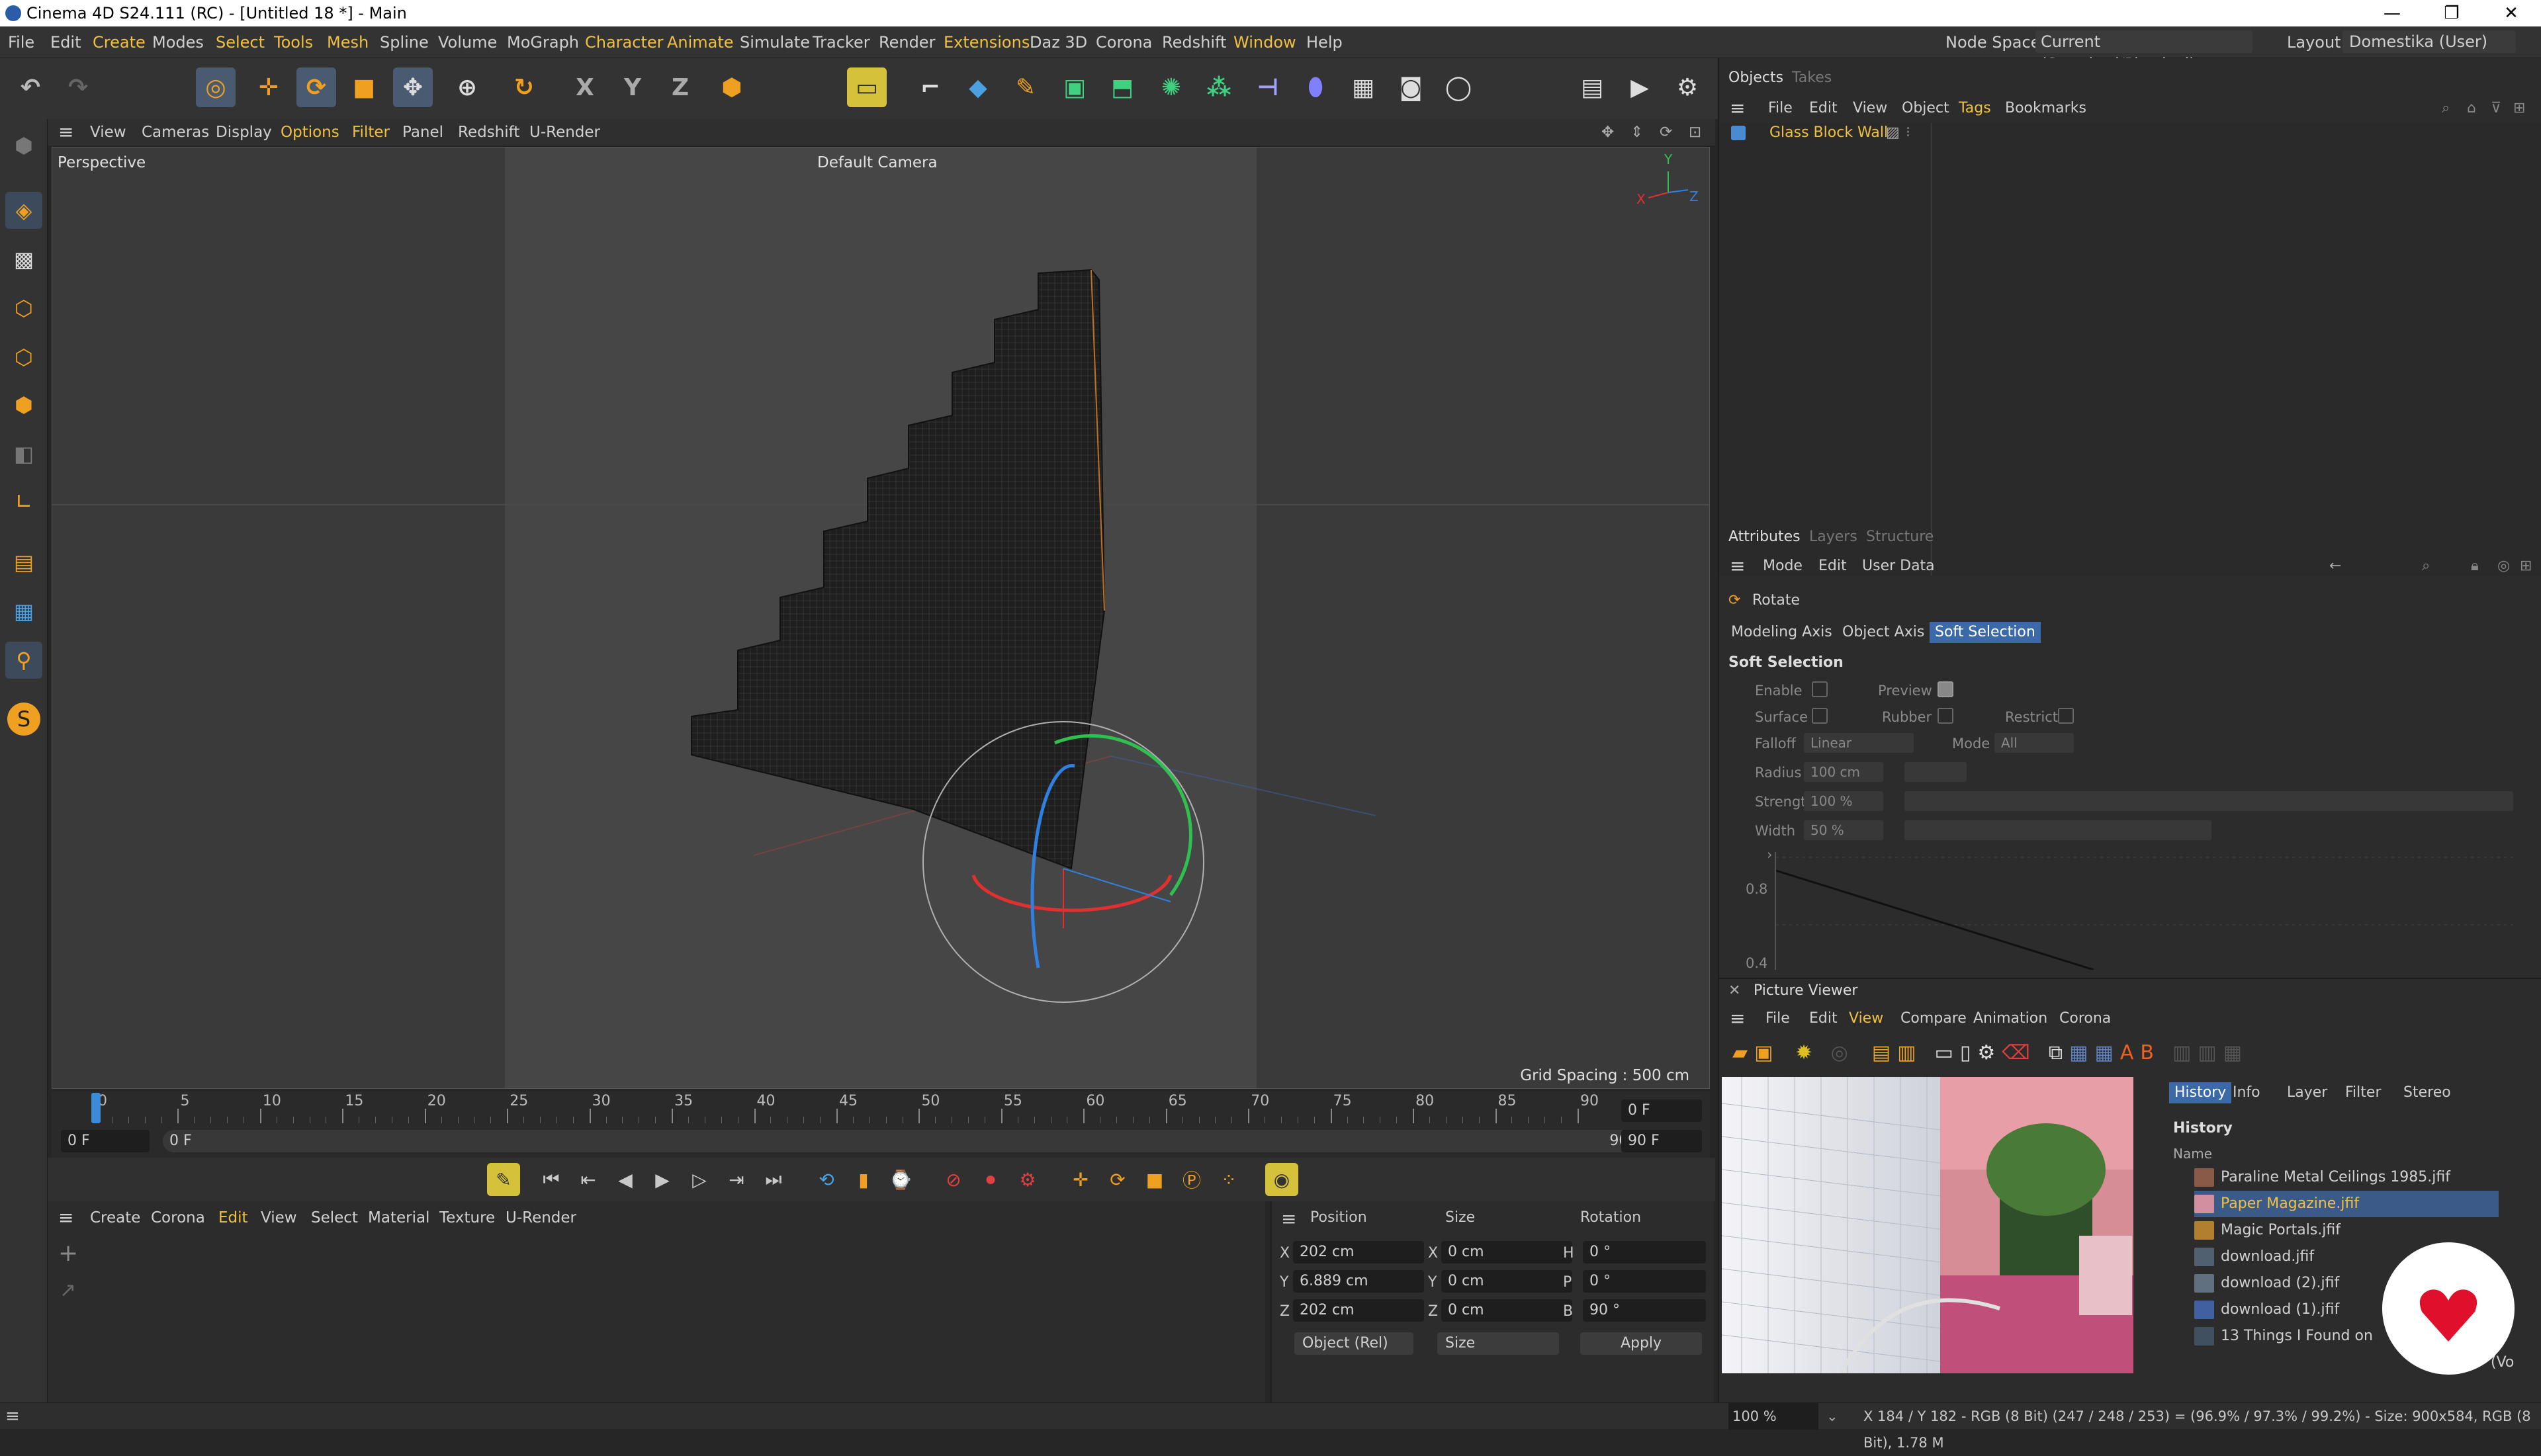 The height and width of the screenshot is (1456, 2541). What do you see at coordinates (1666, 132) in the screenshot?
I see `vp-rotate-icon: ⟳` at bounding box center [1666, 132].